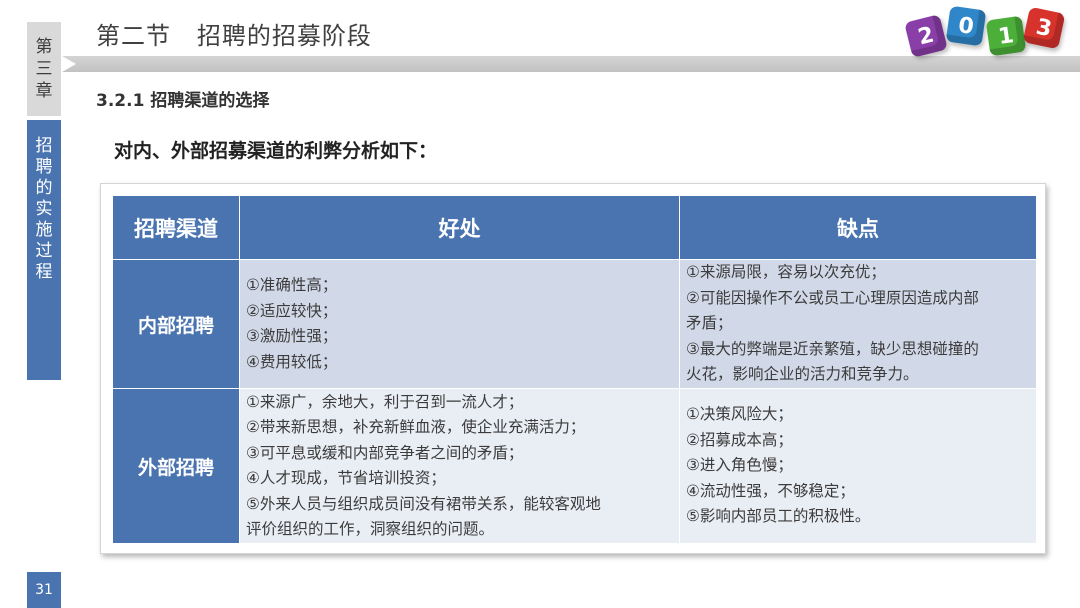 Image resolution: width=1080 pixels, height=608 pixels. I want to click on table-header-row: 招聘渠道 好处 缺点, so click(574, 227).